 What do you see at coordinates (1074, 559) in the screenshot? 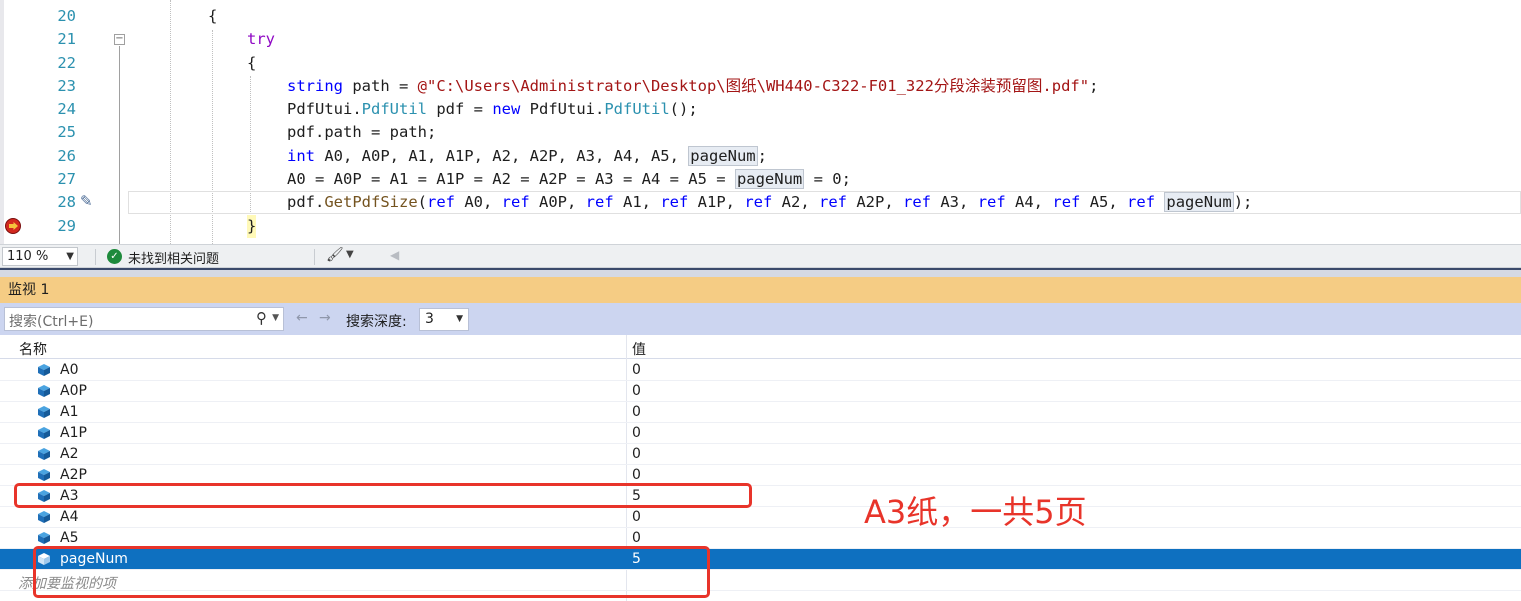
I see `value-cell` at bounding box center [1074, 559].